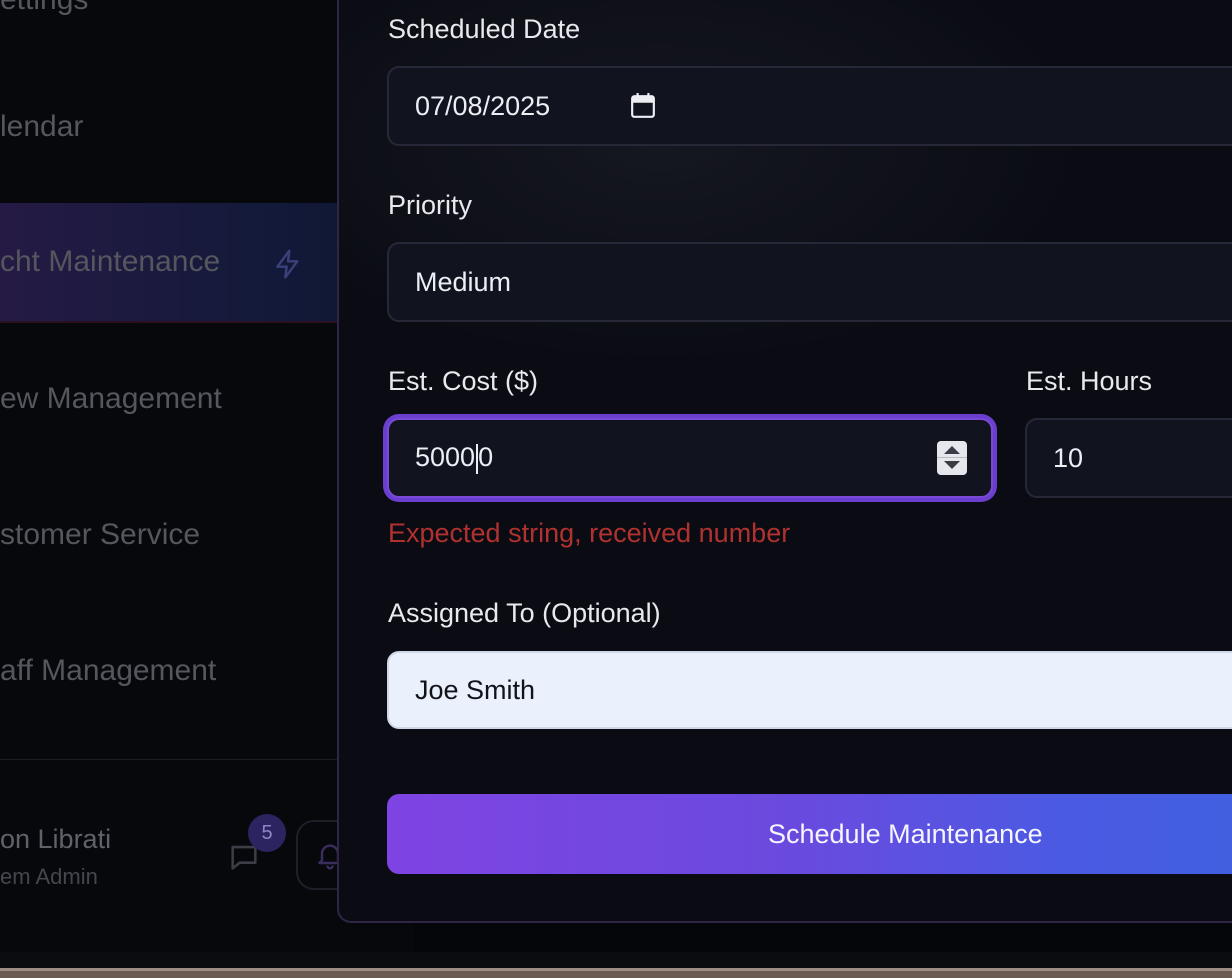 This screenshot has height=978, width=1232. Describe the element at coordinates (463, 281) in the screenshot. I see `priority-value: Medium` at that location.